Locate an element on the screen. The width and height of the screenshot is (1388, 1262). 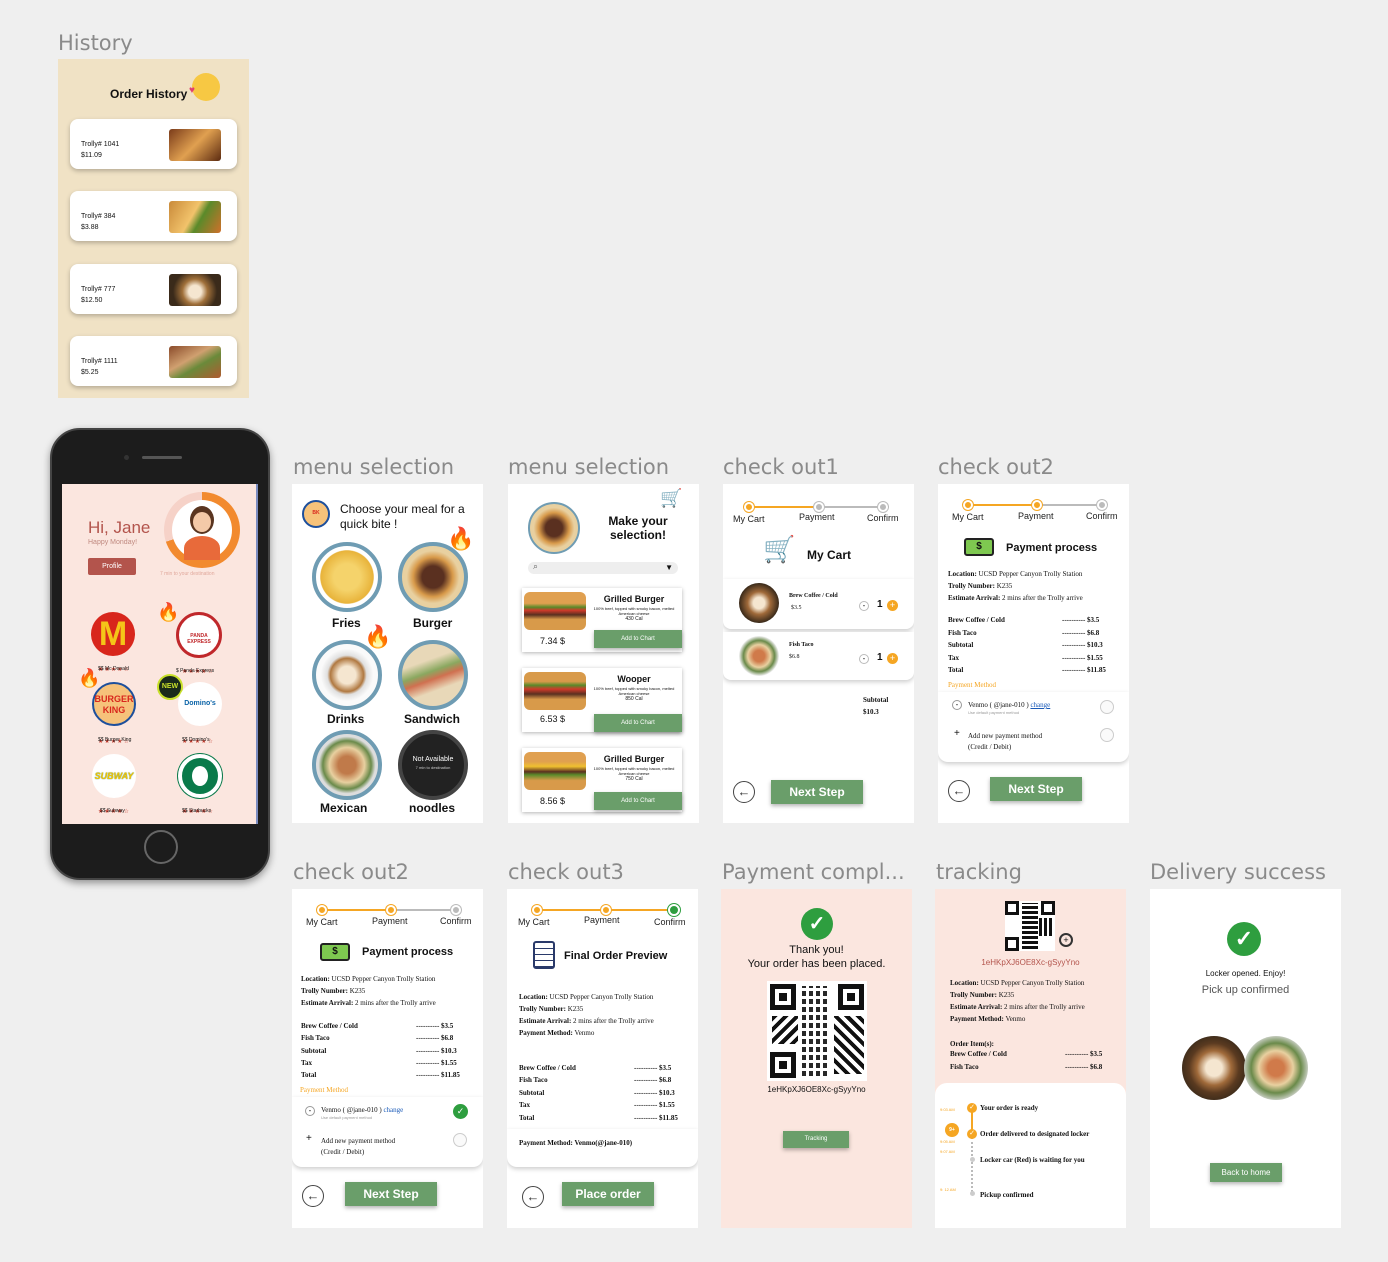
locker-opened-line: Locker opened. Enjoy! is located at coordinates (1245, 973).